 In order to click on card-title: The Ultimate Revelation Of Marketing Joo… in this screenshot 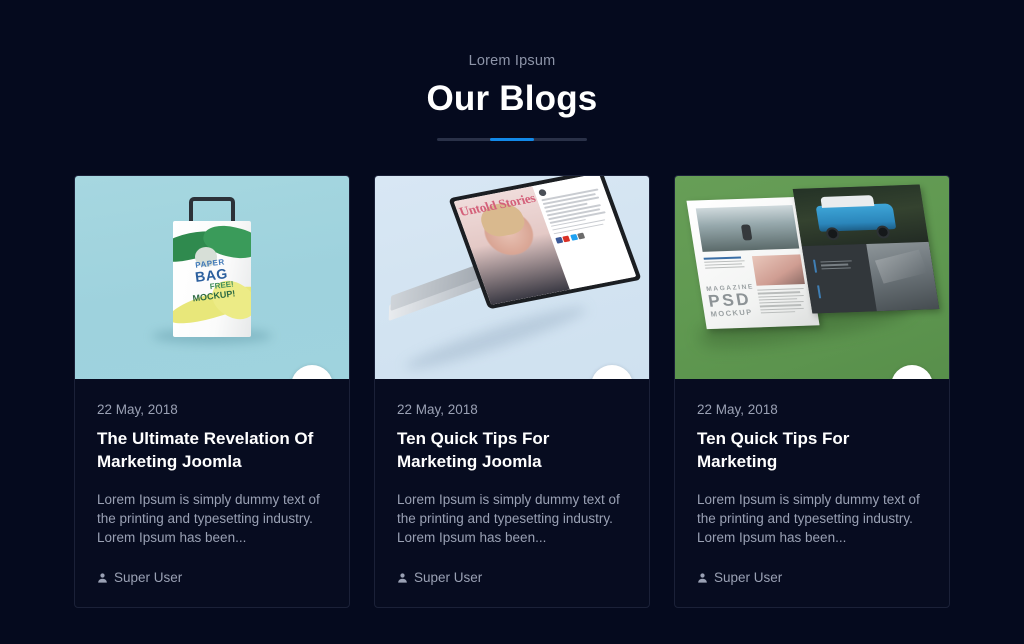, I will do `click(212, 450)`.